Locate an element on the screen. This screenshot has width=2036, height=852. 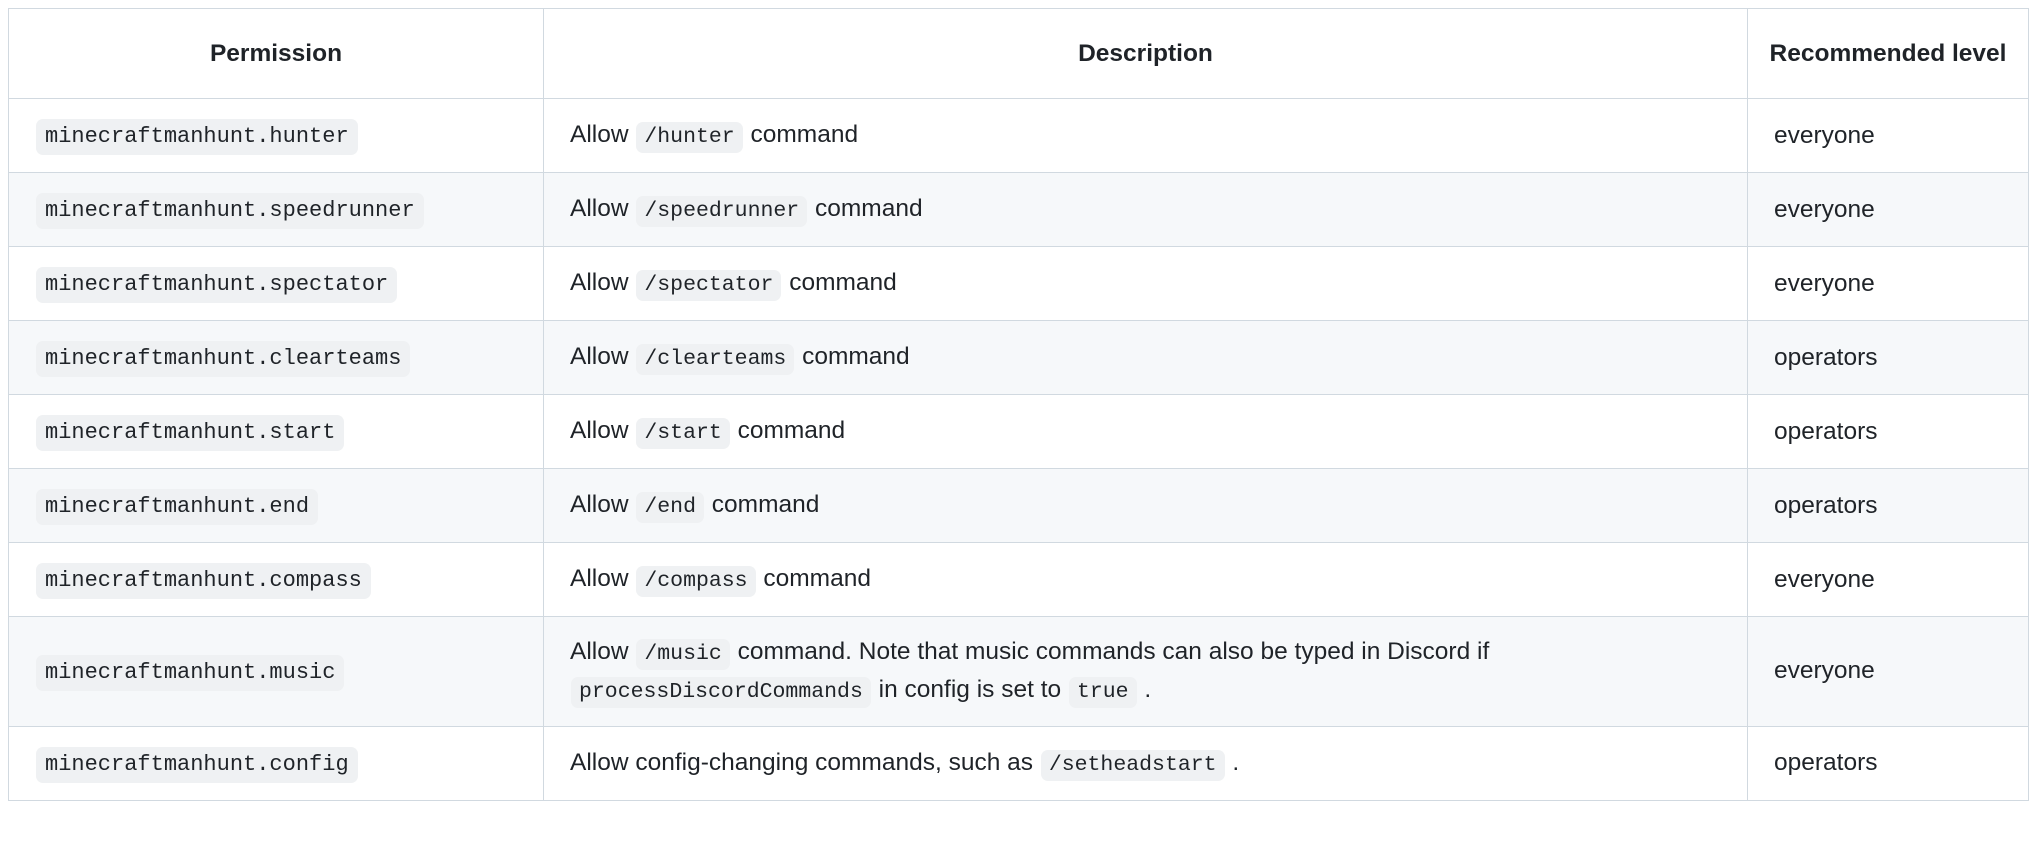
description-text: in config is set to is located at coordinates (970, 690).